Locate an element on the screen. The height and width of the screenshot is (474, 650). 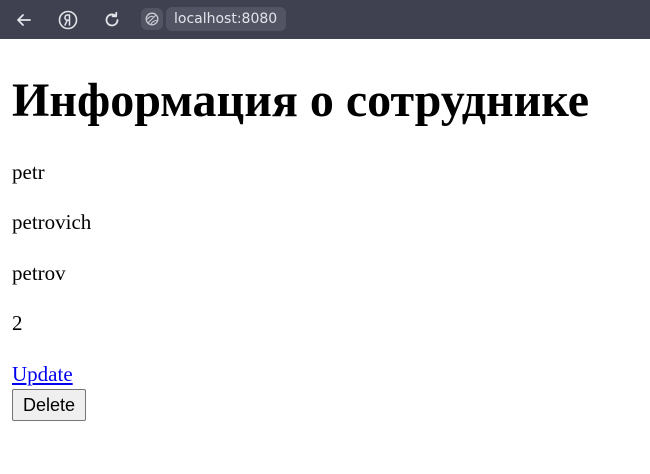
browser-toolbar: localhost:8080 is located at coordinates (325, 19).